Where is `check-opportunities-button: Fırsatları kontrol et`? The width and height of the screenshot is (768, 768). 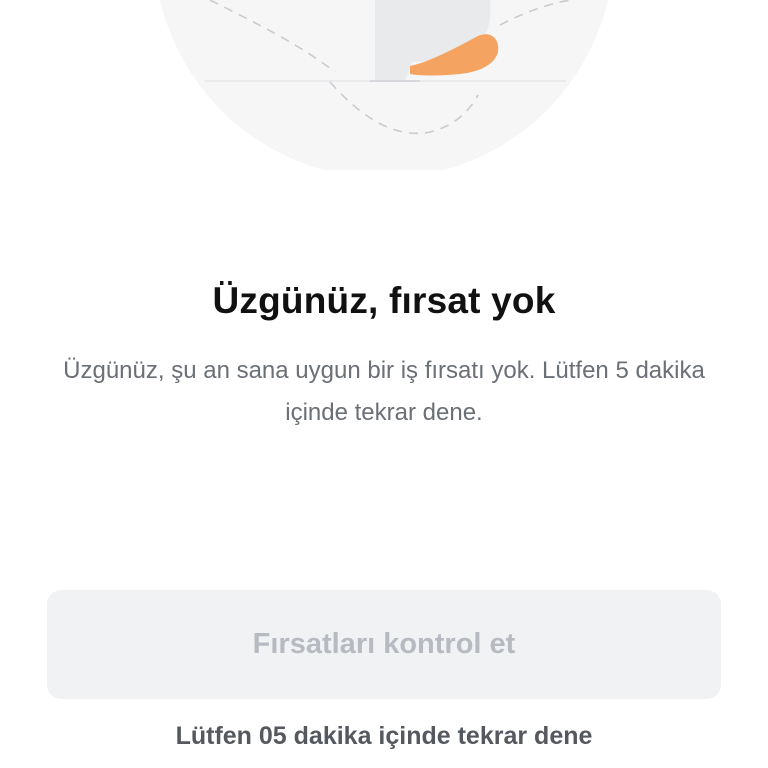
check-opportunities-button: Fırsatları kontrol et is located at coordinates (384, 644).